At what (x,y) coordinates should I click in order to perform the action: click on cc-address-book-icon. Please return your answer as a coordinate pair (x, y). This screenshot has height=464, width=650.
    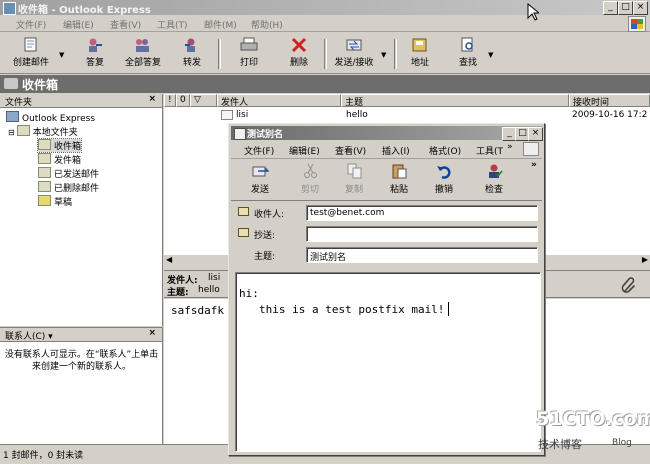
    Looking at the image, I should click on (243, 232).